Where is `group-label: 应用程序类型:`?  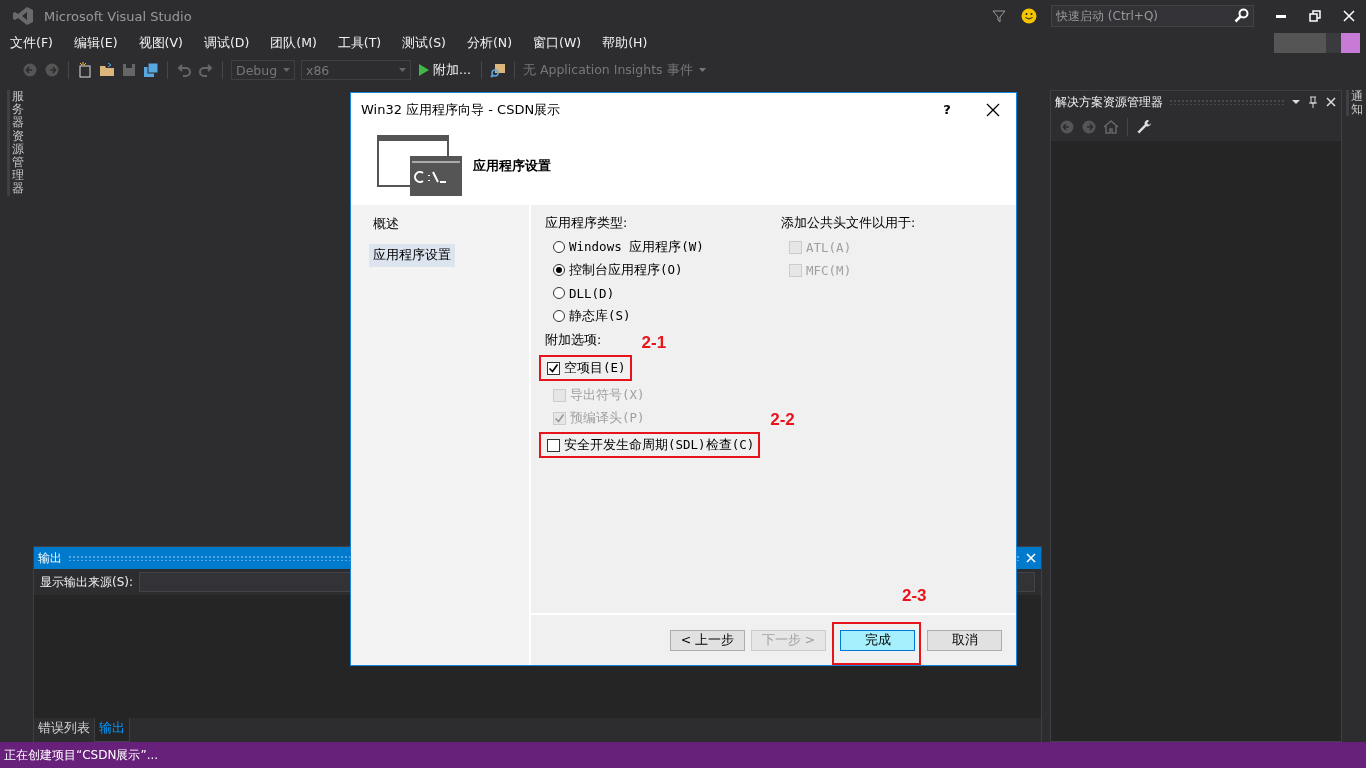
group-label: 应用程序类型: is located at coordinates (586, 223).